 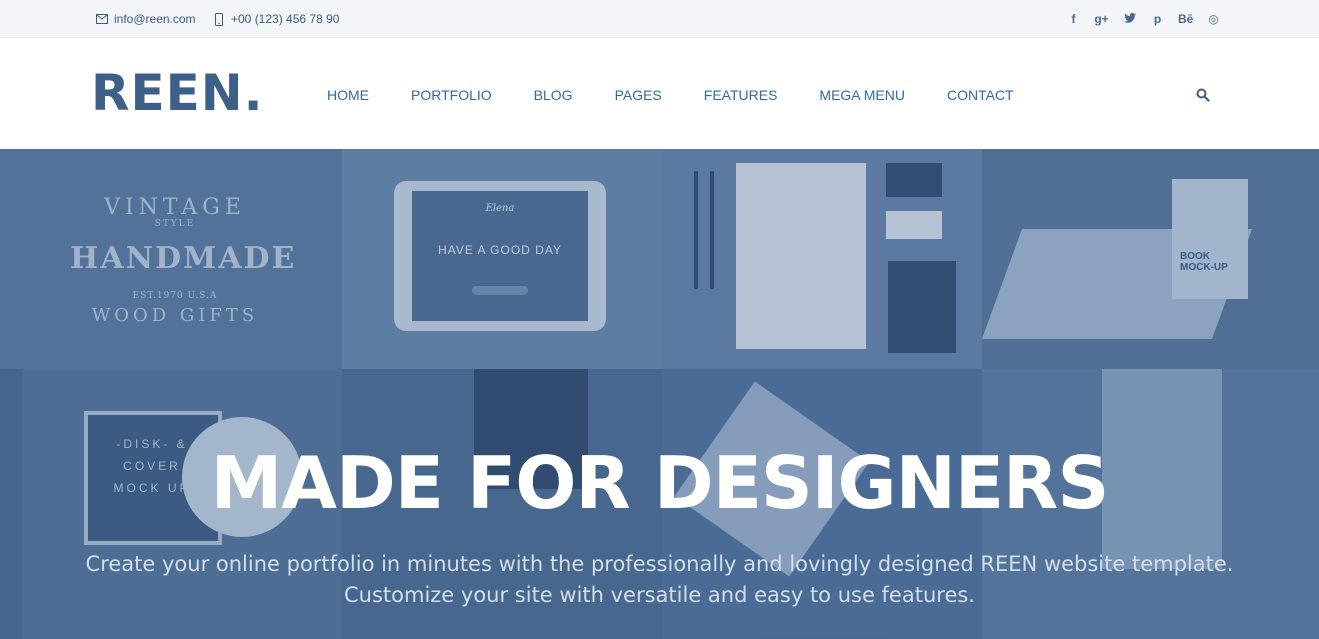 What do you see at coordinates (1129, 19) in the screenshot?
I see `twitter-icon` at bounding box center [1129, 19].